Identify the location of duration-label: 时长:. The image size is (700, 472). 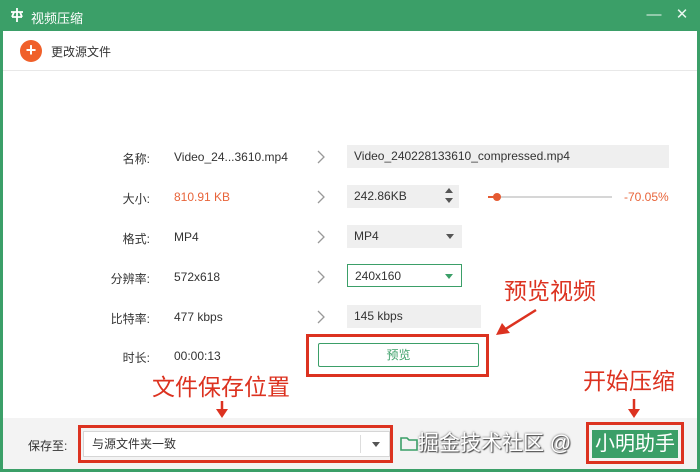
(136, 358).